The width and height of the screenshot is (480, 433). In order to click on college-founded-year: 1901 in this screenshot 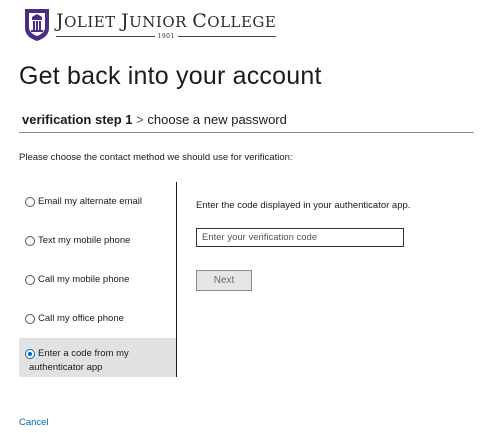, I will do `click(166, 36)`.